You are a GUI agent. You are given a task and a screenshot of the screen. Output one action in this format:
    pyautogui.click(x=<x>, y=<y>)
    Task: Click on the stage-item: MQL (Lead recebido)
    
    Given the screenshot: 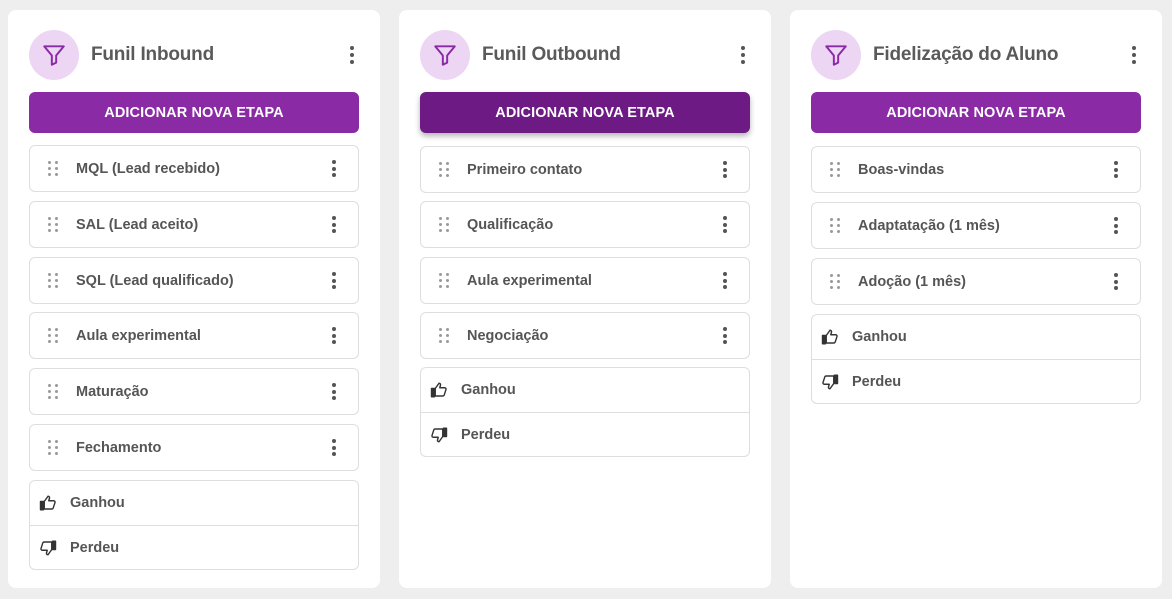 What is the action you would take?
    pyautogui.click(x=194, y=168)
    